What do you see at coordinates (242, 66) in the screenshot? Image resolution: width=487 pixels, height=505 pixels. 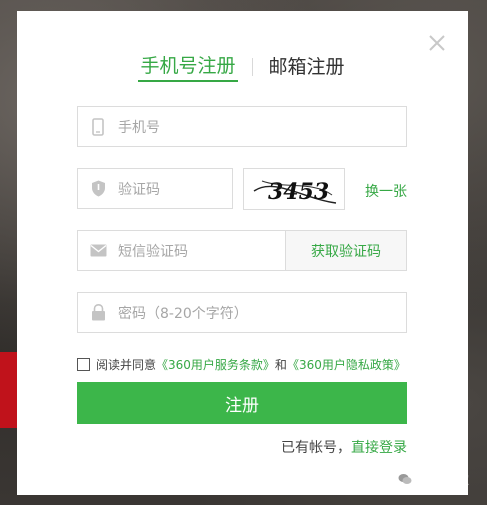 I see `register-tabs: 手机号注册 邮箱注册` at bounding box center [242, 66].